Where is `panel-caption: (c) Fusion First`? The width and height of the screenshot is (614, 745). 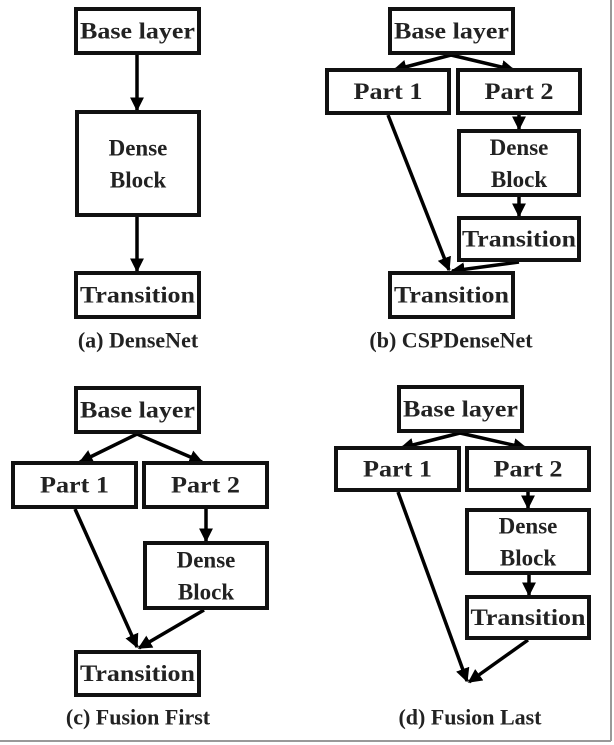
panel-caption: (c) Fusion First is located at coordinates (138, 717).